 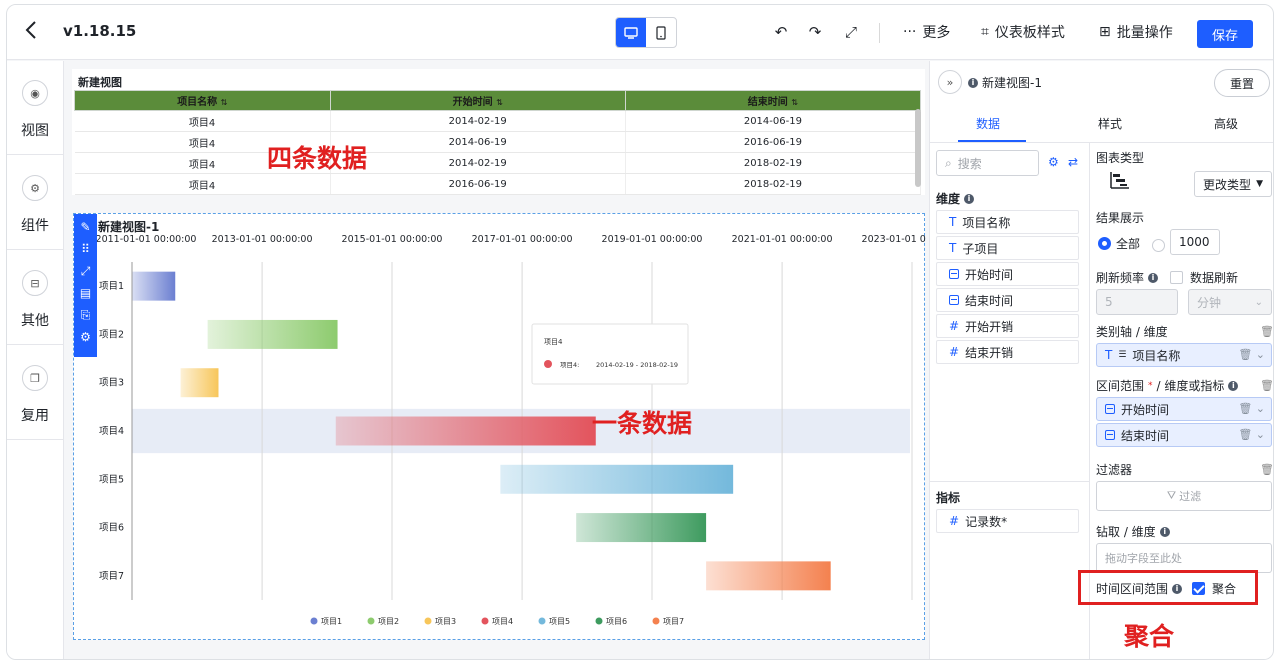 What do you see at coordinates (86, 337) in the screenshot?
I see `settings-icon: ⚙` at bounding box center [86, 337].